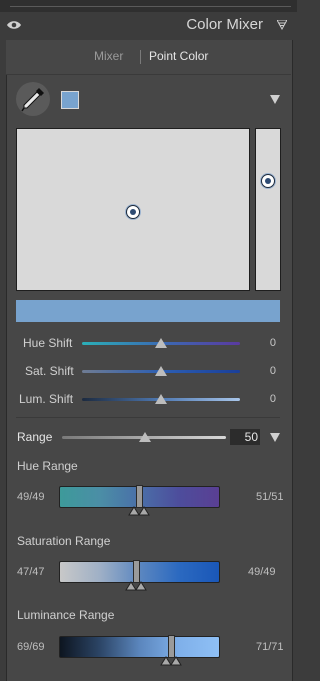 This screenshot has width=320, height=681. Describe the element at coordinates (140, 57) in the screenshot. I see `tab-separator` at that location.